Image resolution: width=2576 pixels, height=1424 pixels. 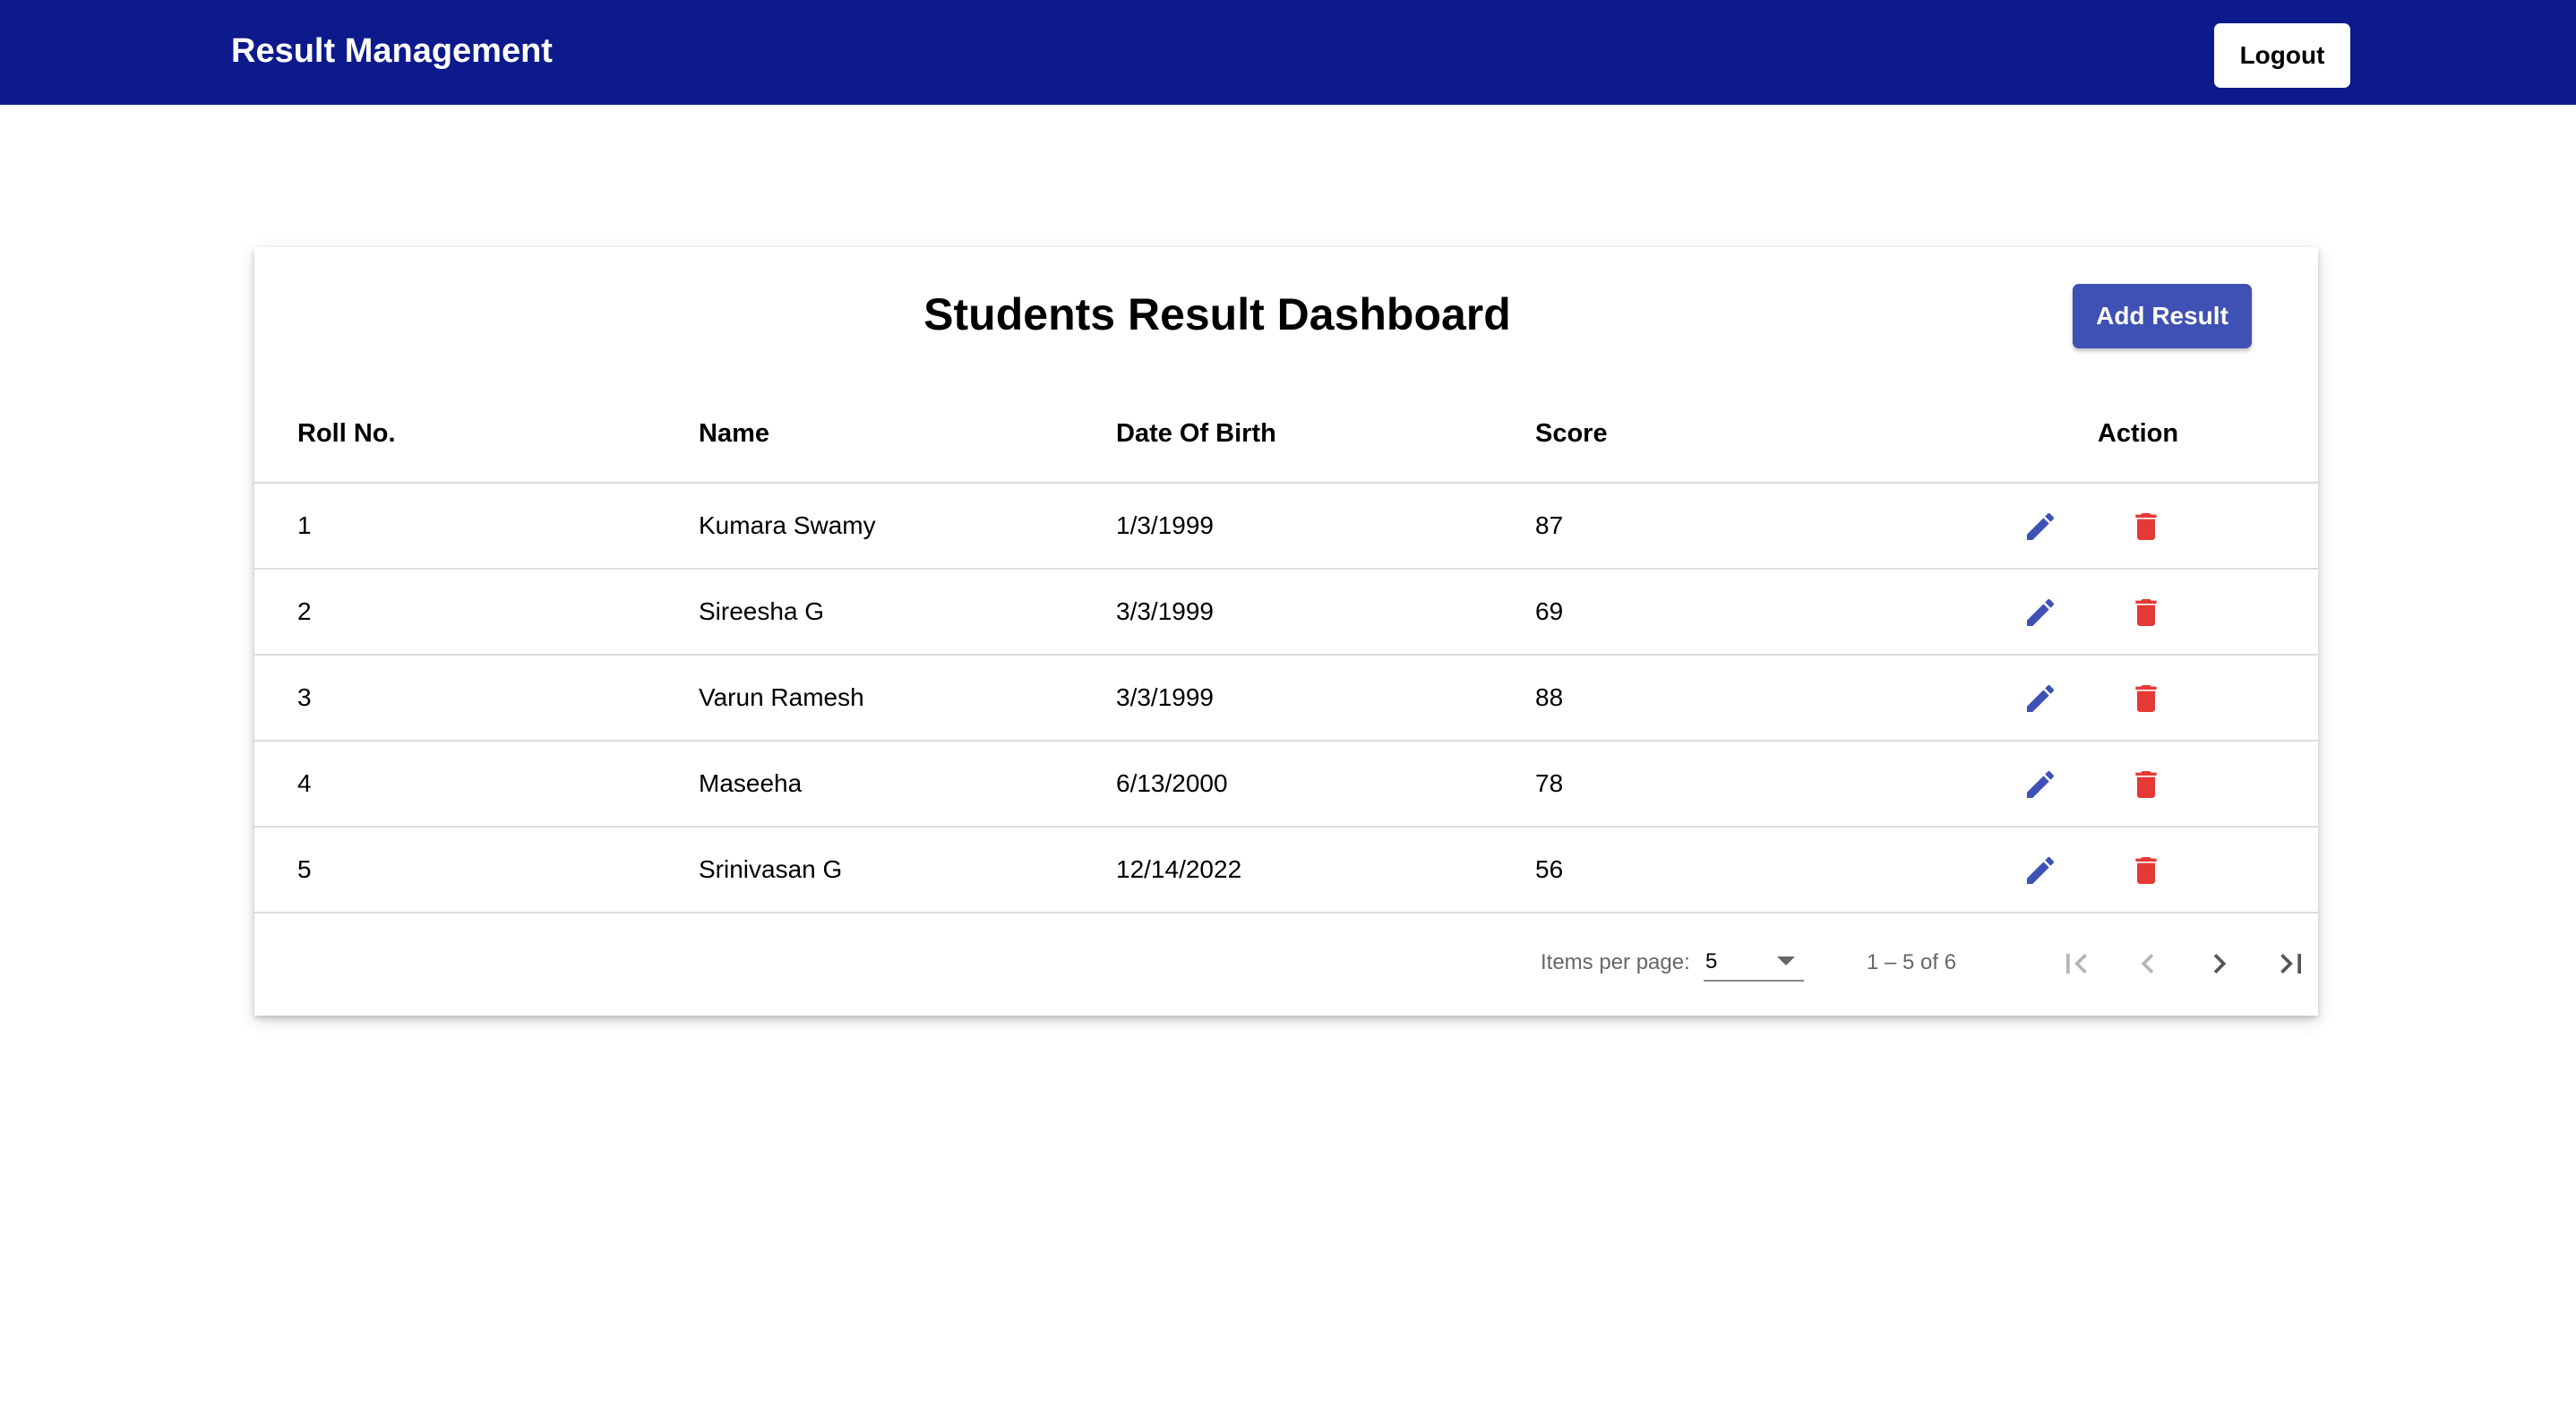 I want to click on first-page-icon, so click(x=2076, y=964).